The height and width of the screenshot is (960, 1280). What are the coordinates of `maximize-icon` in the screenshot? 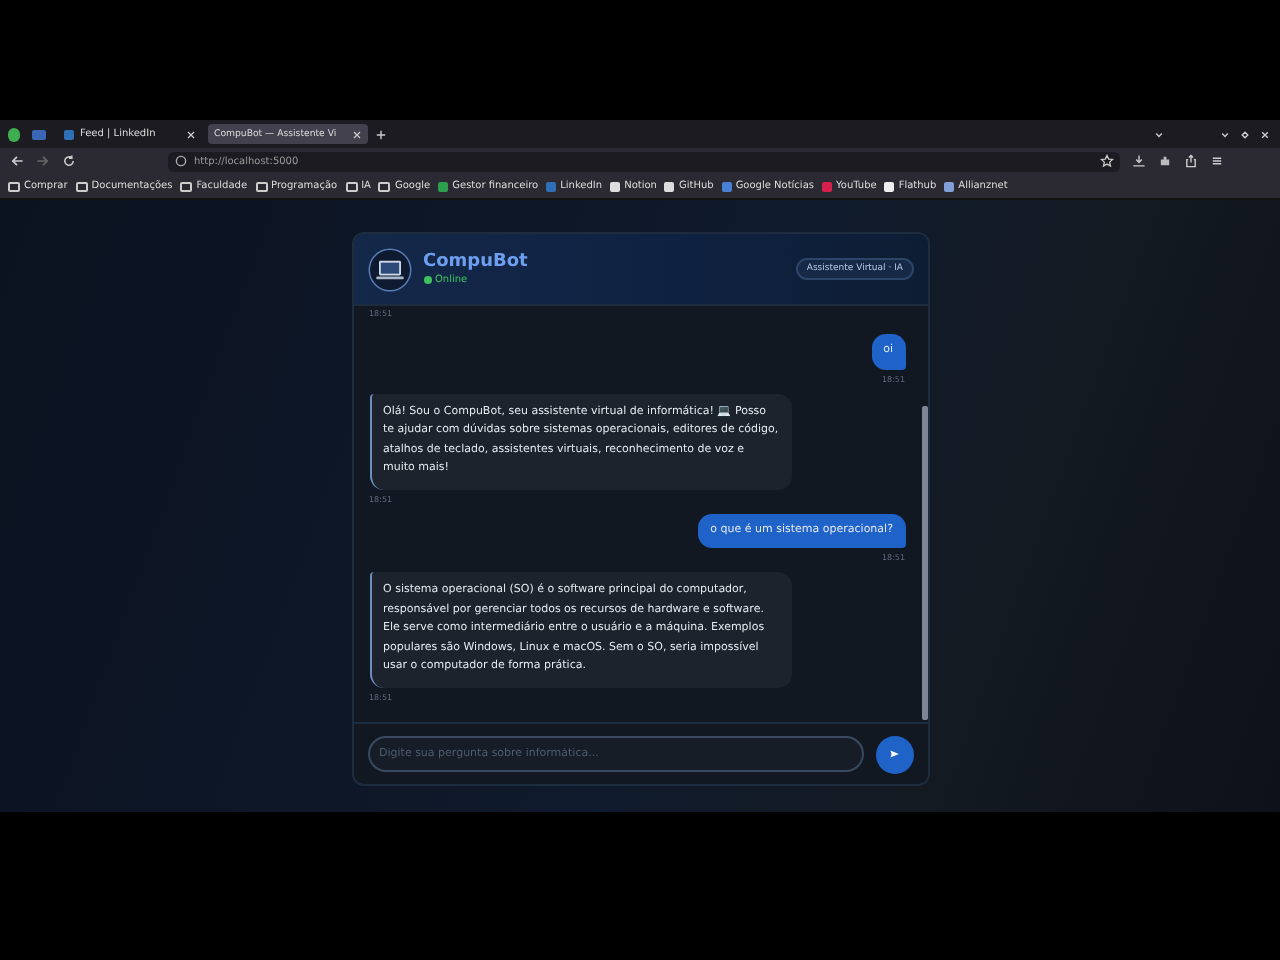 It's located at (1245, 134).